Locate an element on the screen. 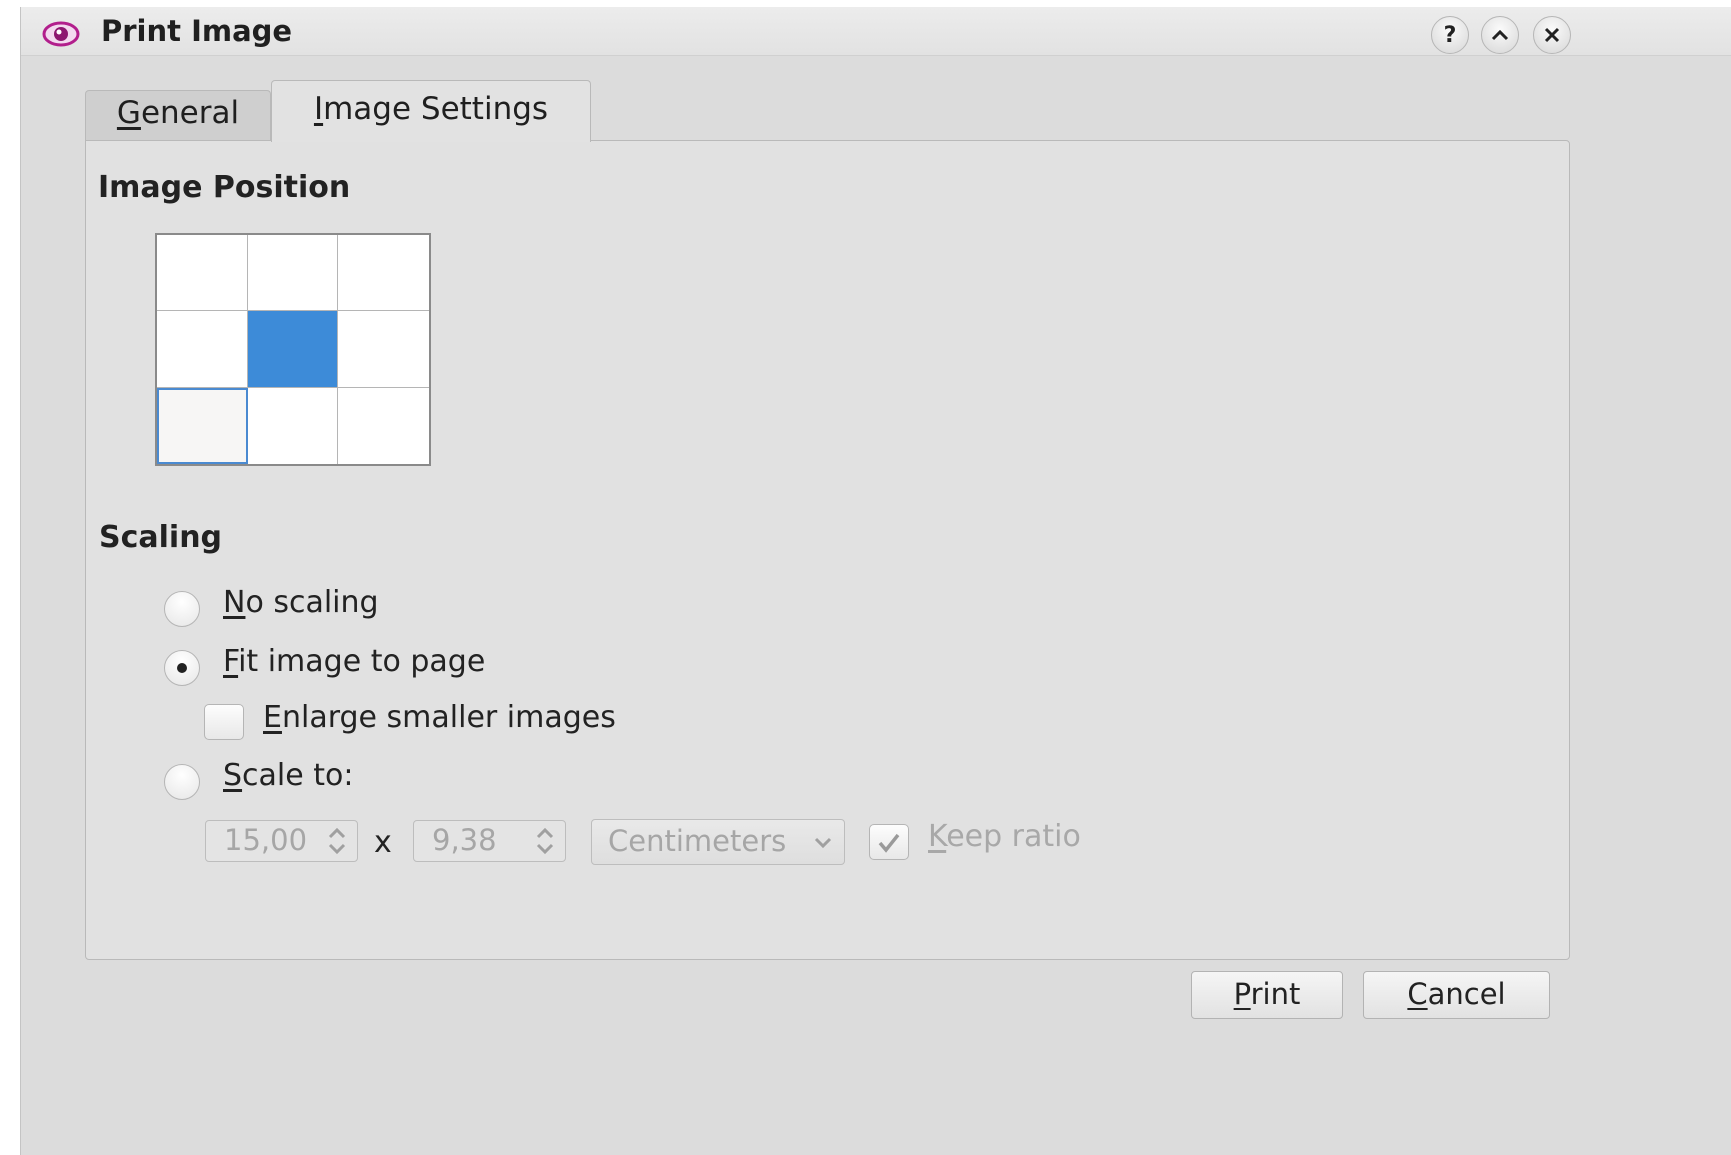  help-button: ? is located at coordinates (1450, 35).